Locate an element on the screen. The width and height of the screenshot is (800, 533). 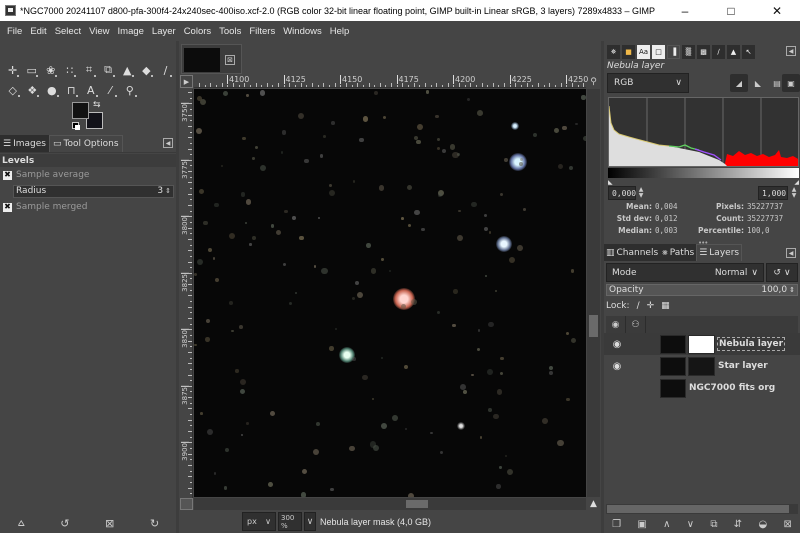
sample-average-checkbox: ✖ is located at coordinates (7, 175).